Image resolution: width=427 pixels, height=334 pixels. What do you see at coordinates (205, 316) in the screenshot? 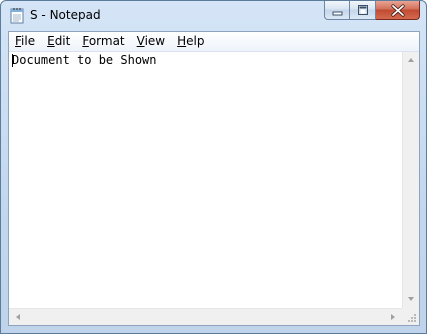
I see `horizontal-scrollbar` at bounding box center [205, 316].